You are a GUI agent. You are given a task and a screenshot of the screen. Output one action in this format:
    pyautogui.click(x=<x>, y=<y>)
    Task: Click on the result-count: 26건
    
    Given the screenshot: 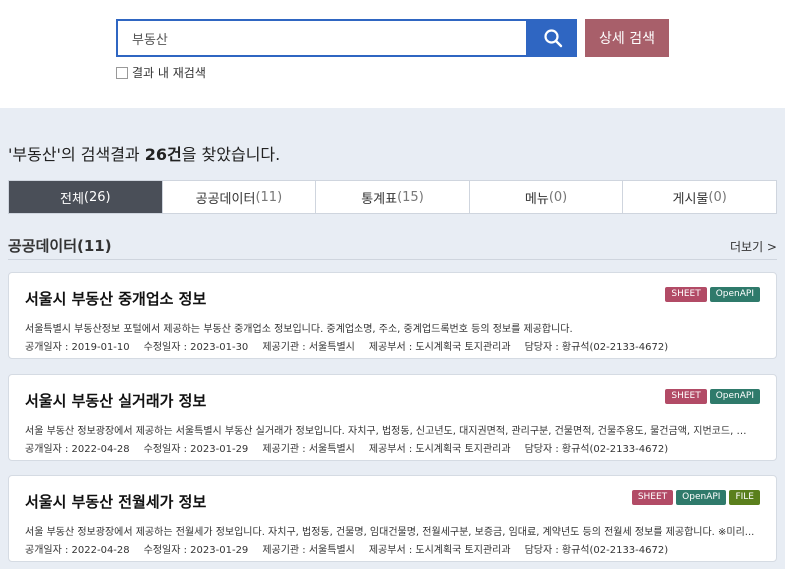 What is the action you would take?
    pyautogui.click(x=163, y=154)
    